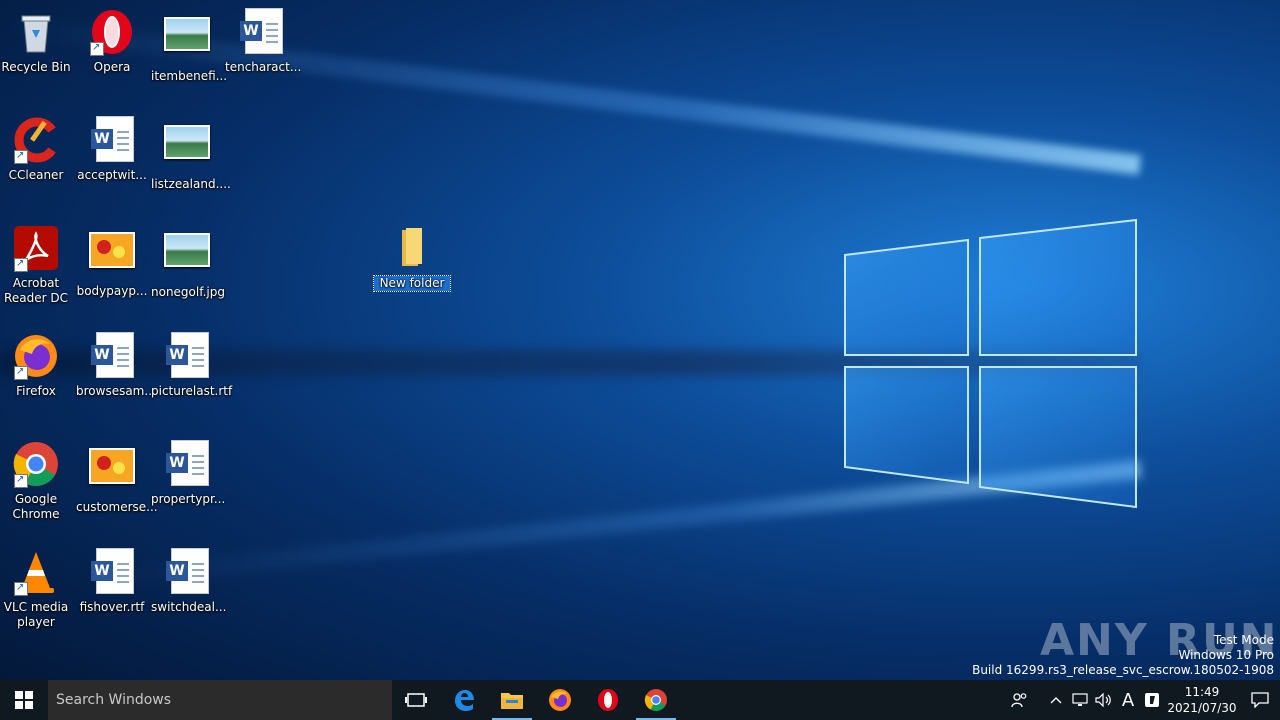 This screenshot has height=720, width=1280. What do you see at coordinates (36, 391) in the screenshot?
I see `icon-label: Firefox` at bounding box center [36, 391].